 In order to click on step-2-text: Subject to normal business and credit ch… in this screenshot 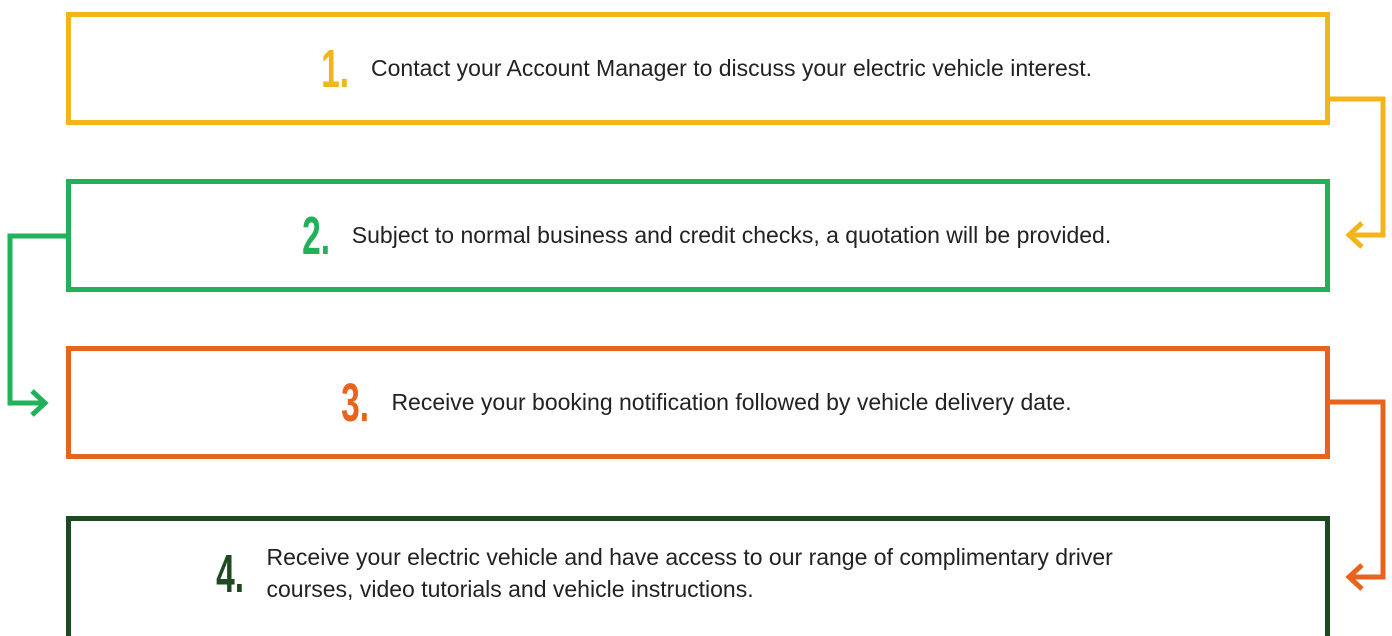, I will do `click(731, 234)`.